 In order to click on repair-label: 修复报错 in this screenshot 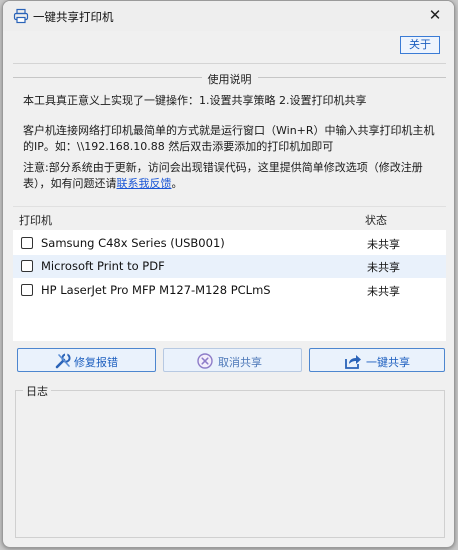, I will do `click(96, 362)`.